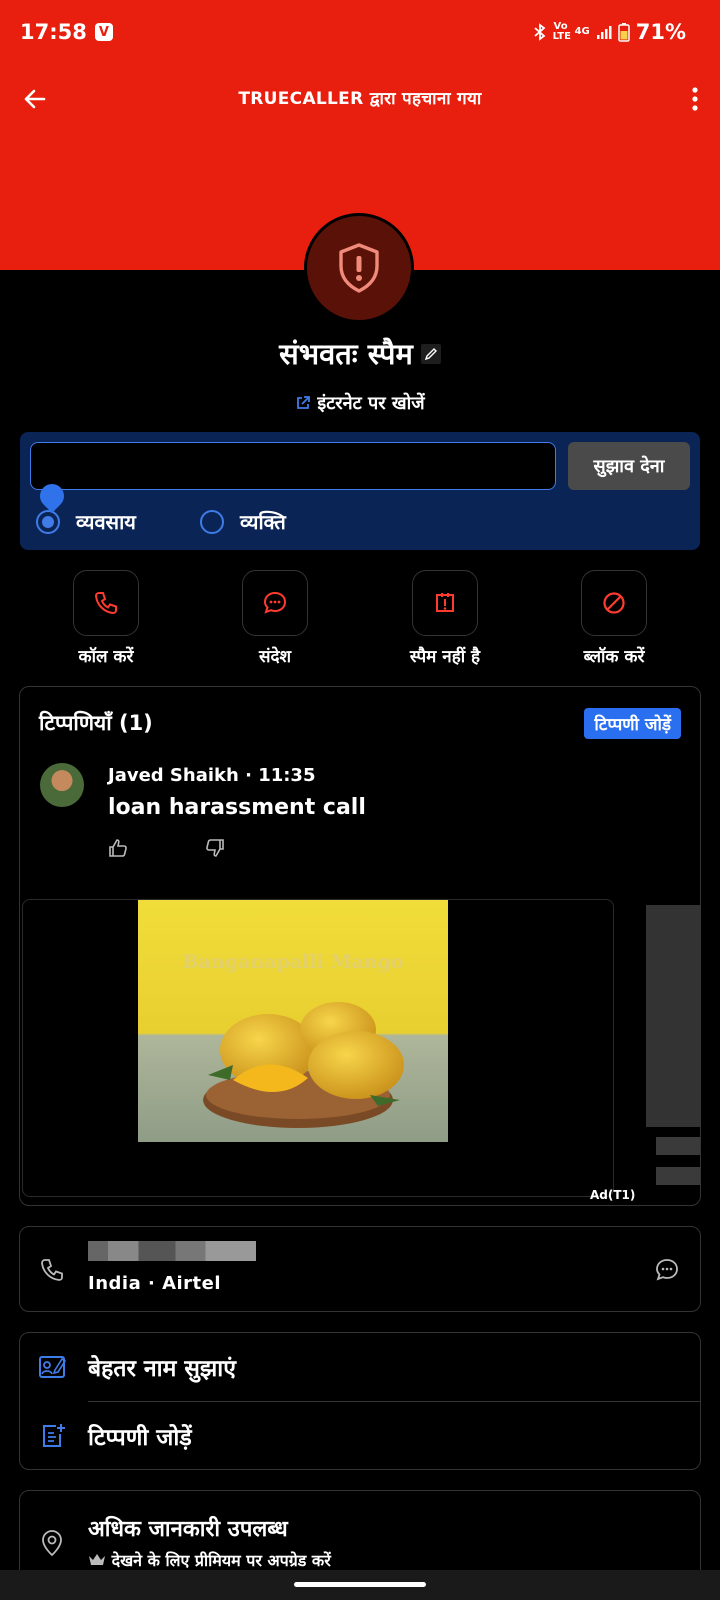 This screenshot has width=720, height=1600. I want to click on bluetooth-icon, so click(539, 32).